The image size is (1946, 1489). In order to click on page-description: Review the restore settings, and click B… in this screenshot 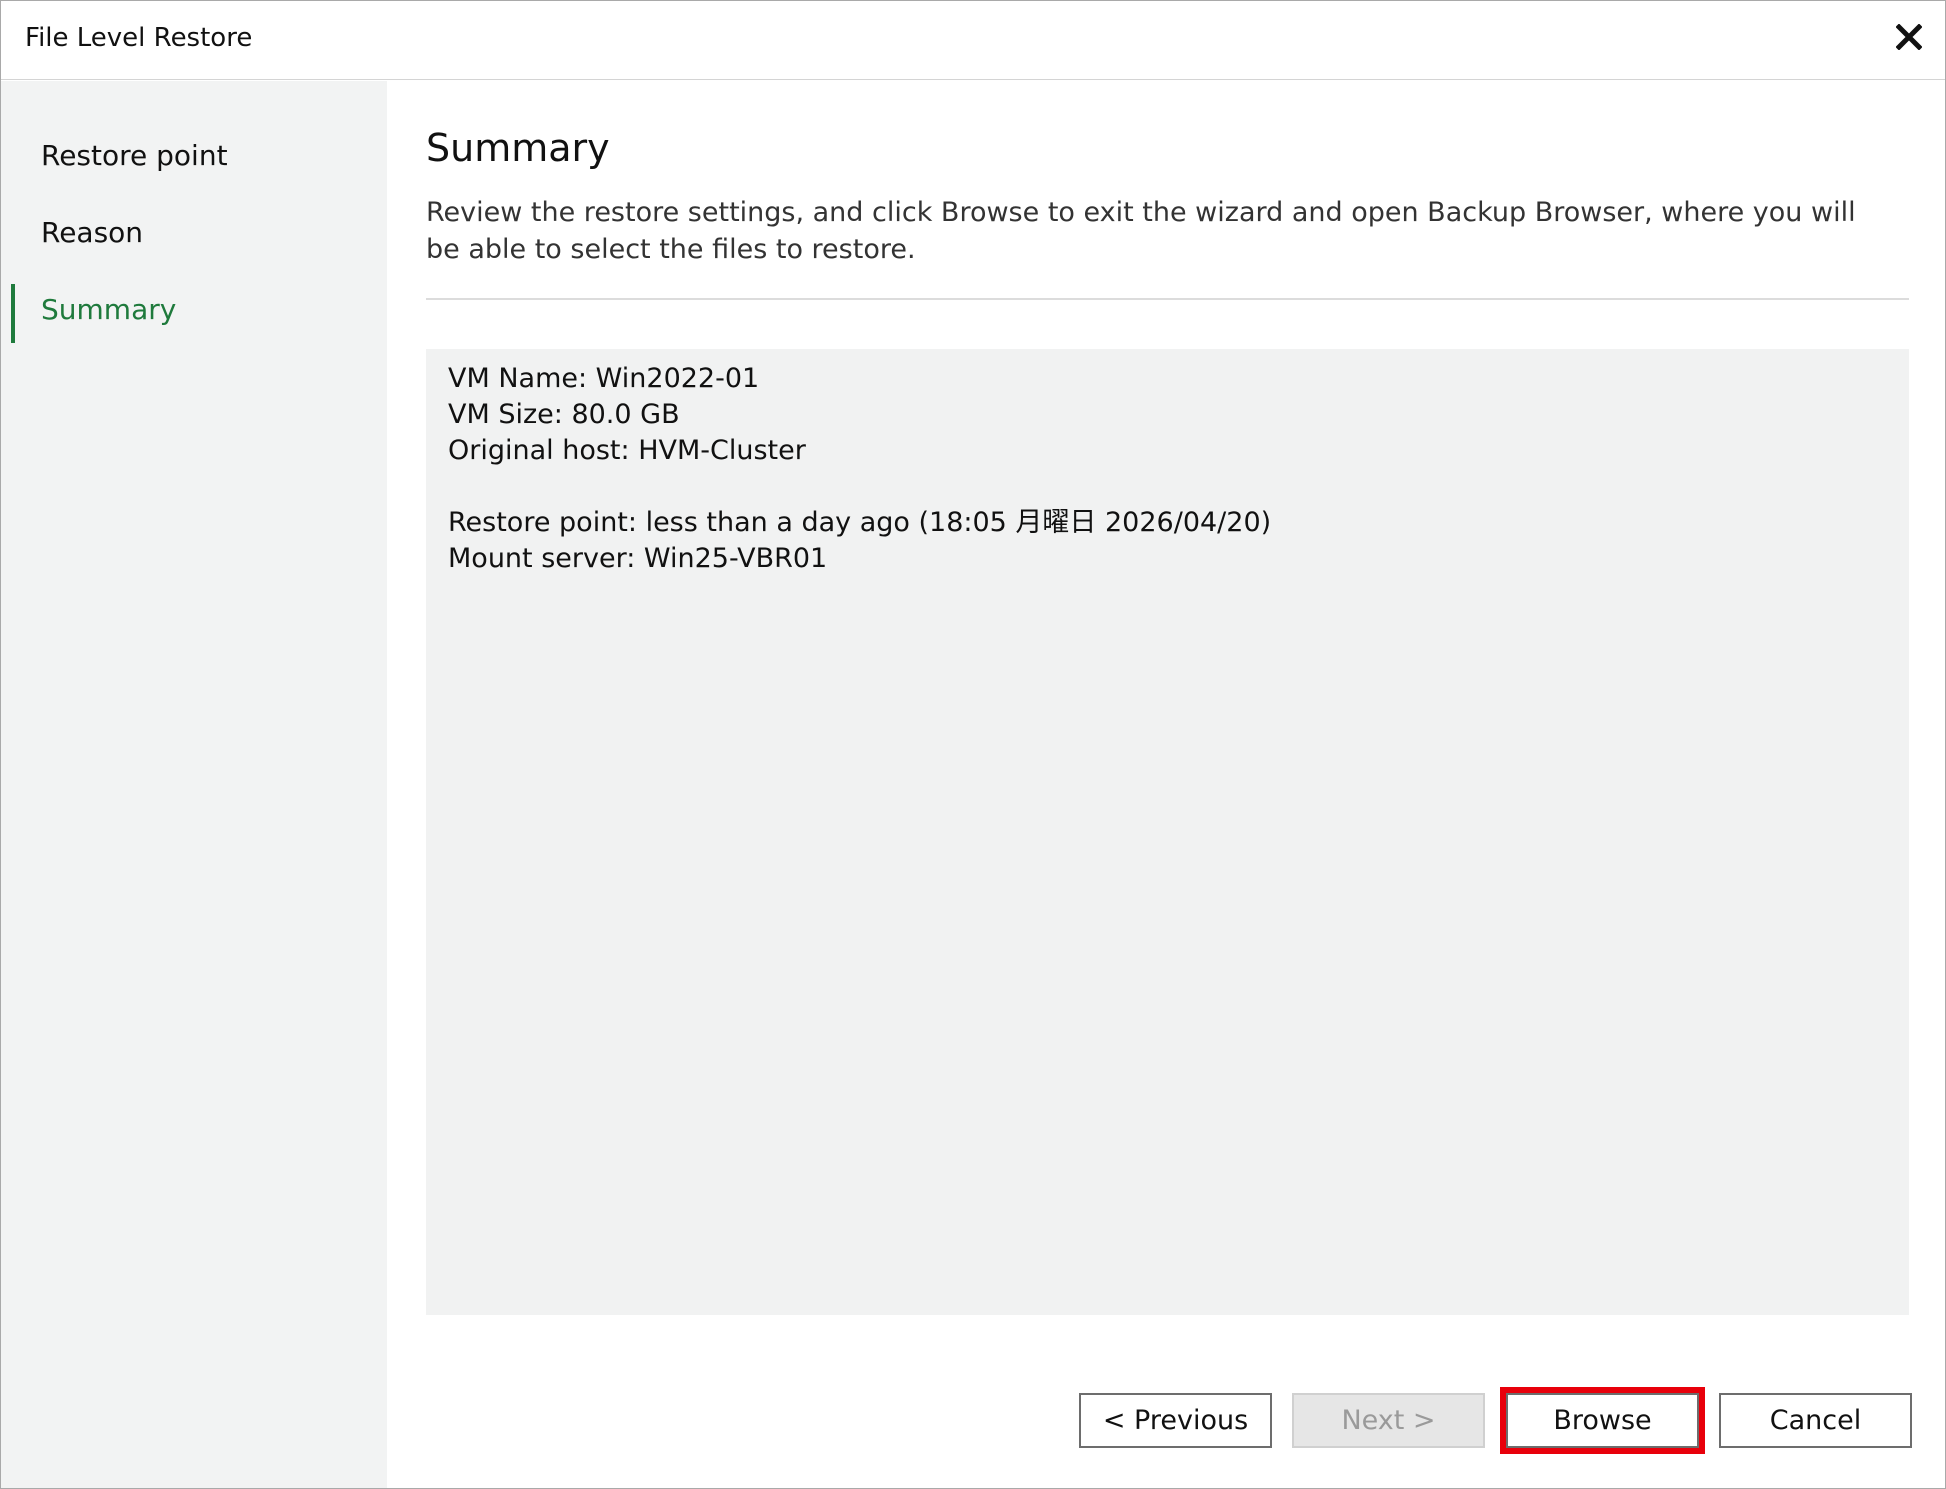, I will do `click(1141, 231)`.